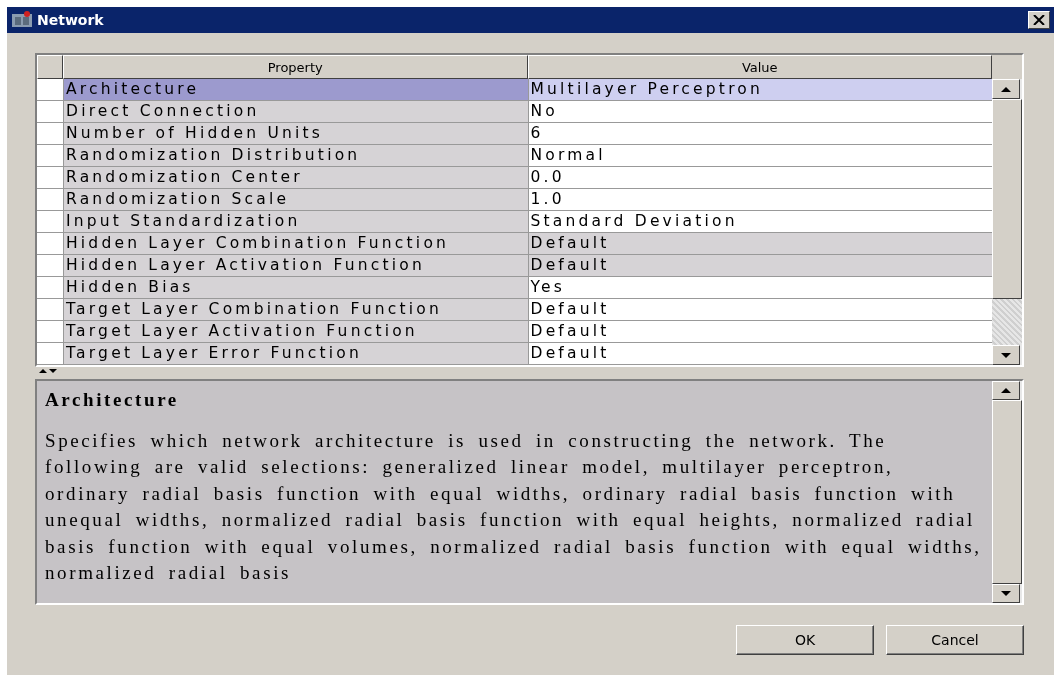  Describe the element at coordinates (295, 354) in the screenshot. I see `property-cell: Target Layer Error Function` at that location.